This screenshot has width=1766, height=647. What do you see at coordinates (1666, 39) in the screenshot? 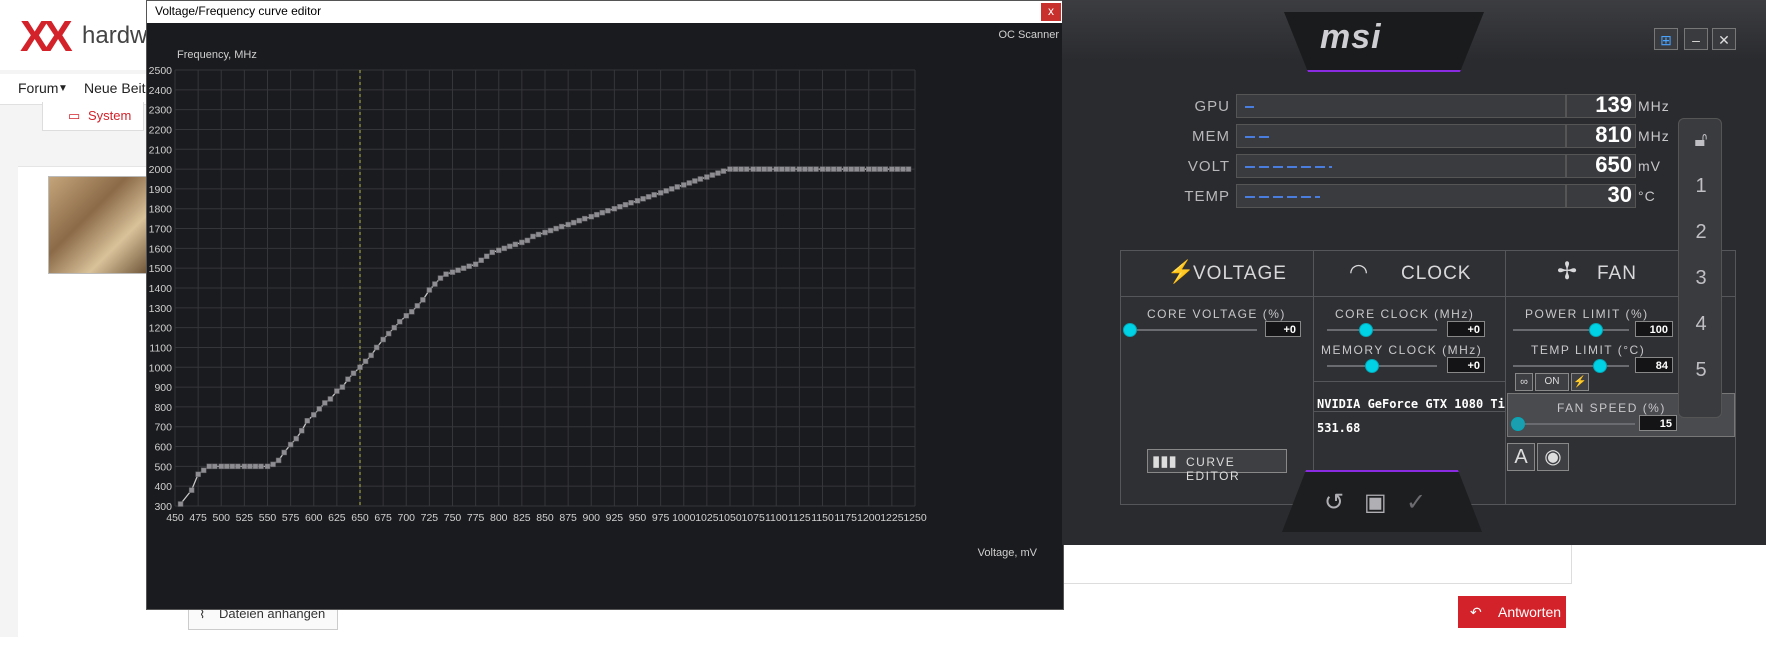
I see `windows-icon: ⊞` at bounding box center [1666, 39].